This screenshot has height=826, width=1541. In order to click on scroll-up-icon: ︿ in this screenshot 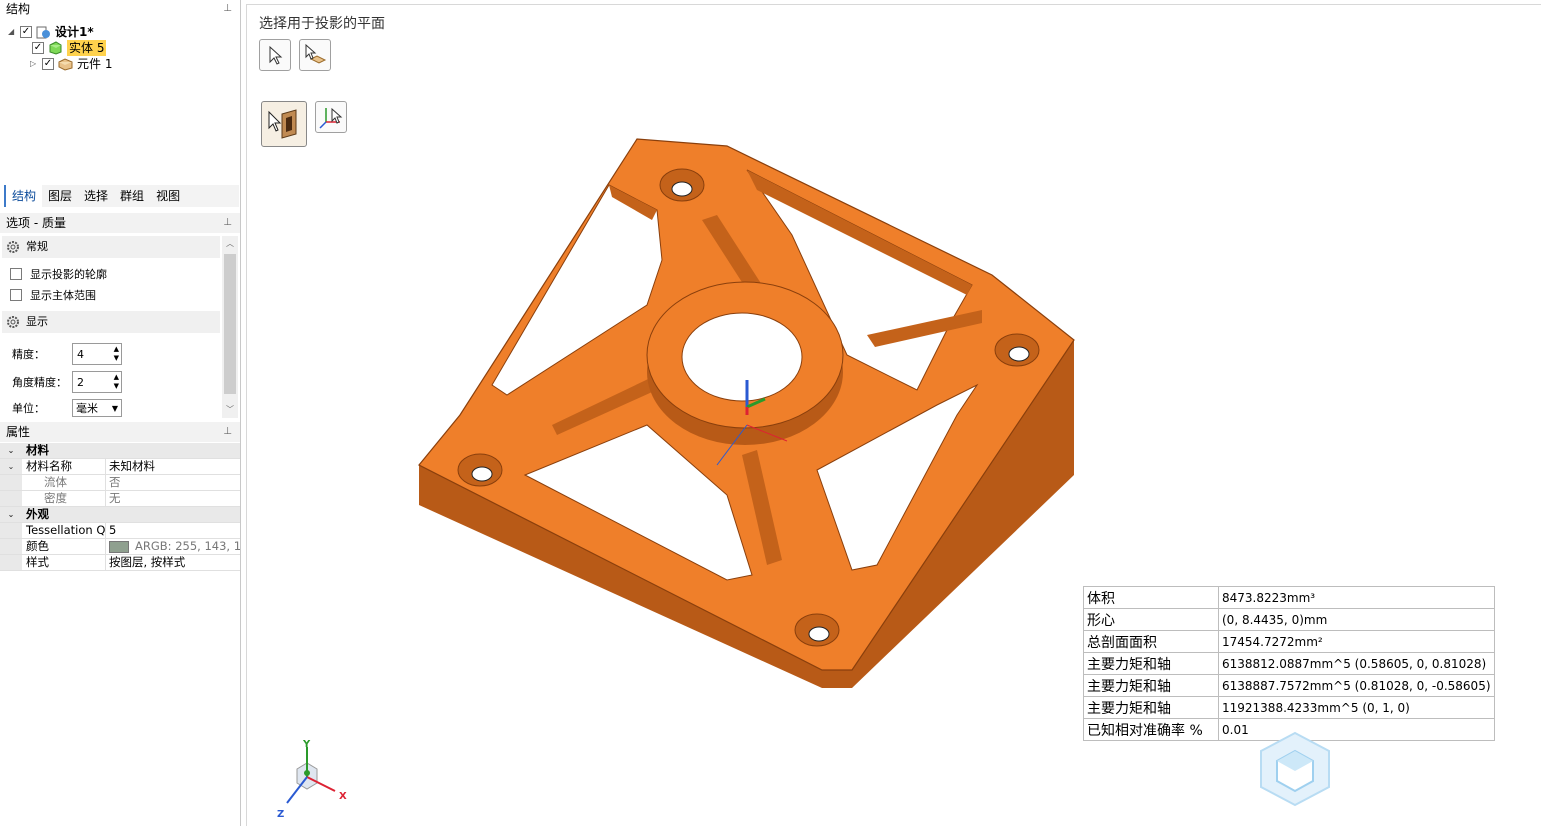, I will do `click(230, 244)`.